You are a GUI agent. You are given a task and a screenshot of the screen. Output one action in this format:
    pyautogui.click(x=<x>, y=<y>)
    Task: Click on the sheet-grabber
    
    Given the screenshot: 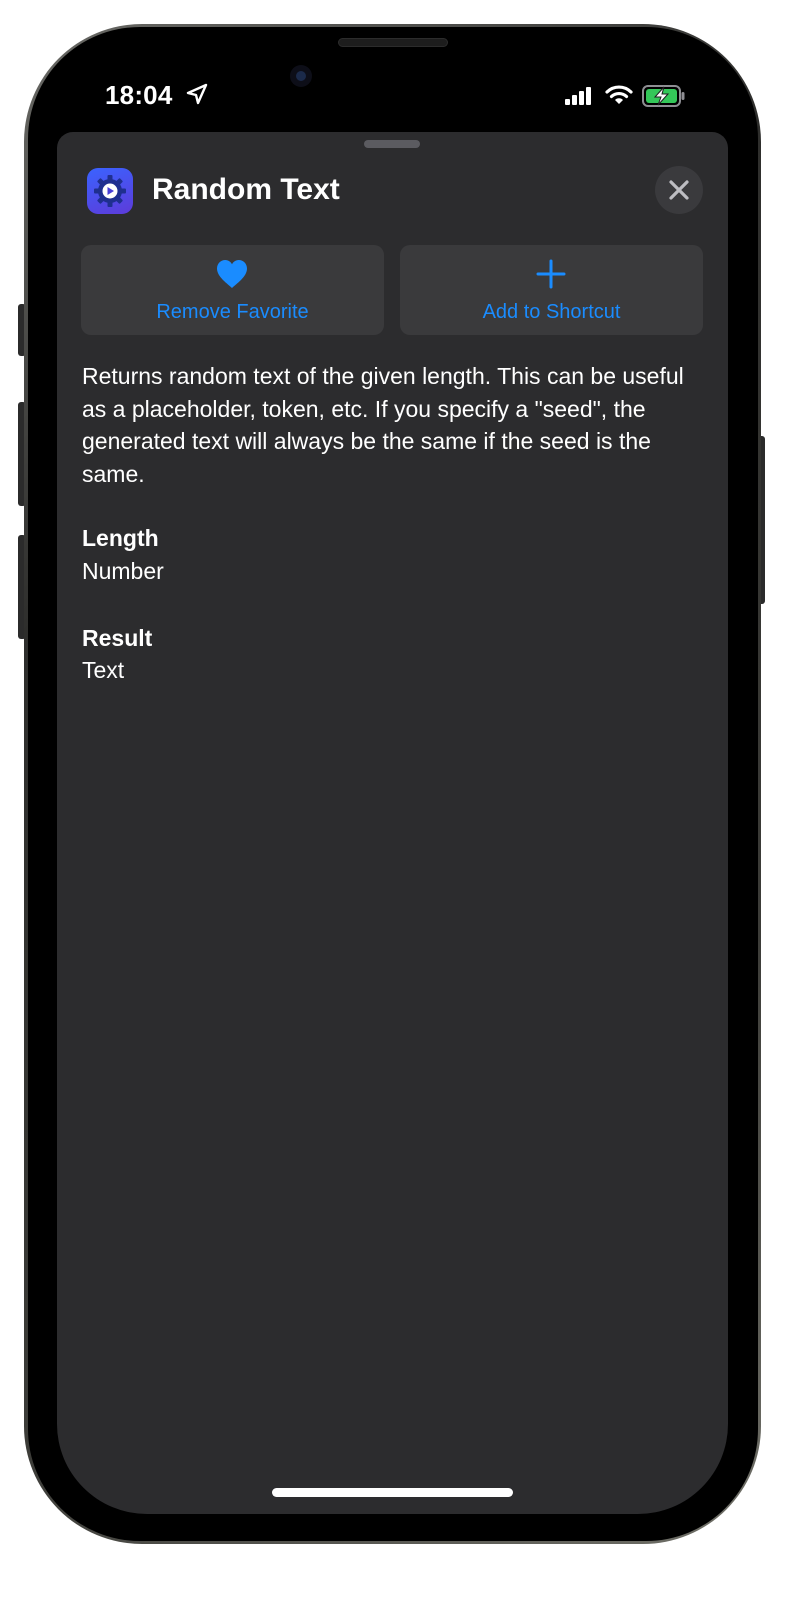 What is the action you would take?
    pyautogui.click(x=392, y=144)
    